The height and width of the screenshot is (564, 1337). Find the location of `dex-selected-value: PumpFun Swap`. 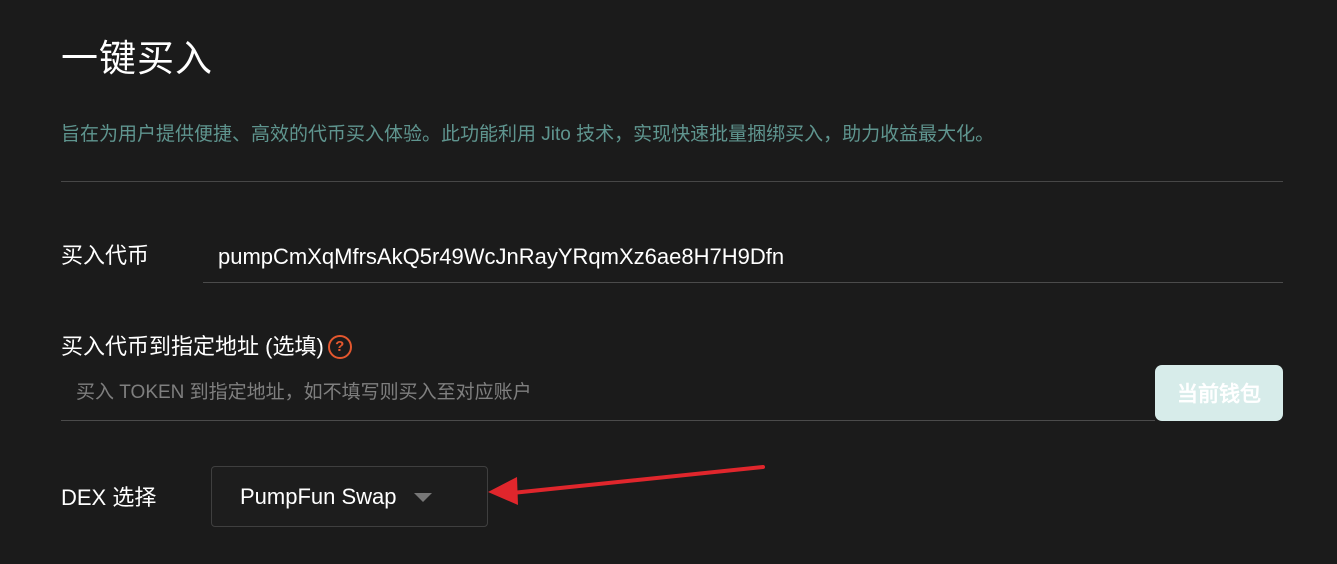

dex-selected-value: PumpFun Swap is located at coordinates (318, 496).